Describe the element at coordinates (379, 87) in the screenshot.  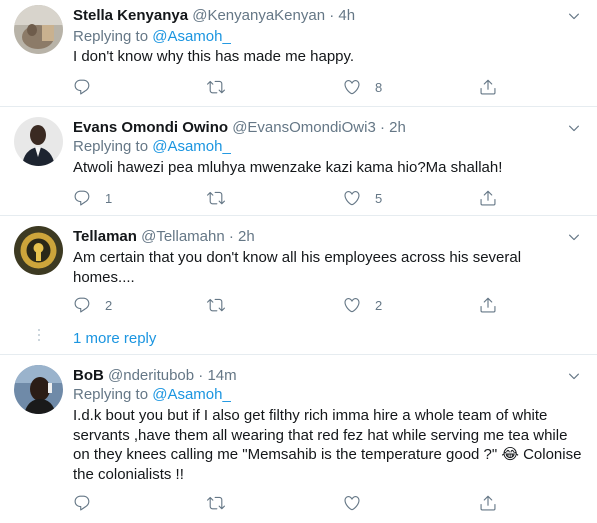
I see `like-count: 8` at that location.